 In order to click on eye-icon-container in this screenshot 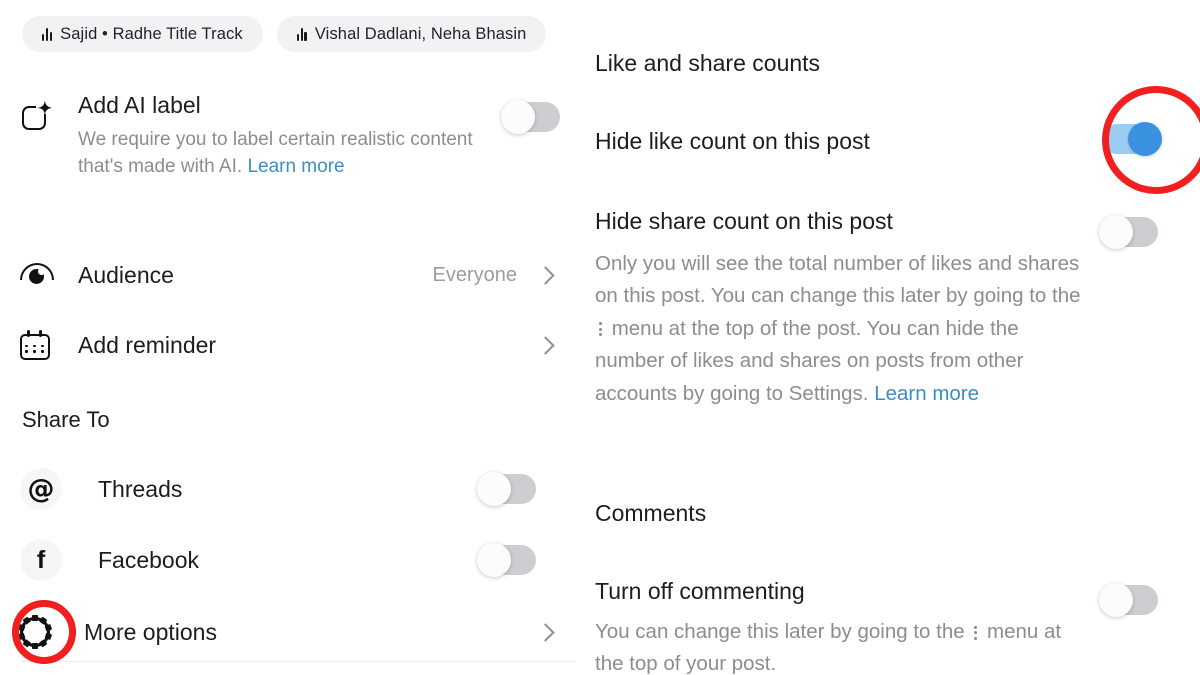, I will do `click(49, 275)`.